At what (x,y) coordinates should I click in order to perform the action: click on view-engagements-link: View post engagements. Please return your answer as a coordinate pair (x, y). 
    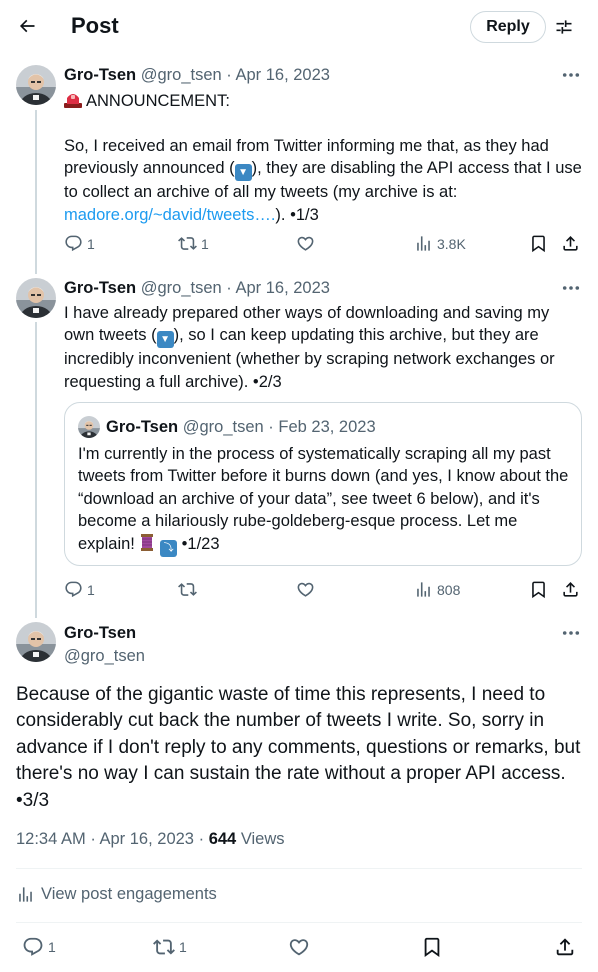
    Looking at the image, I should click on (116, 894).